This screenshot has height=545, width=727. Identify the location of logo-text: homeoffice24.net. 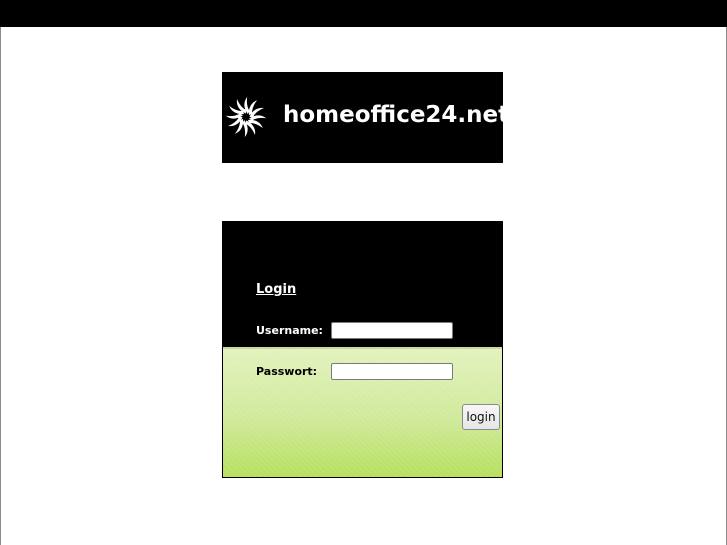
(396, 115).